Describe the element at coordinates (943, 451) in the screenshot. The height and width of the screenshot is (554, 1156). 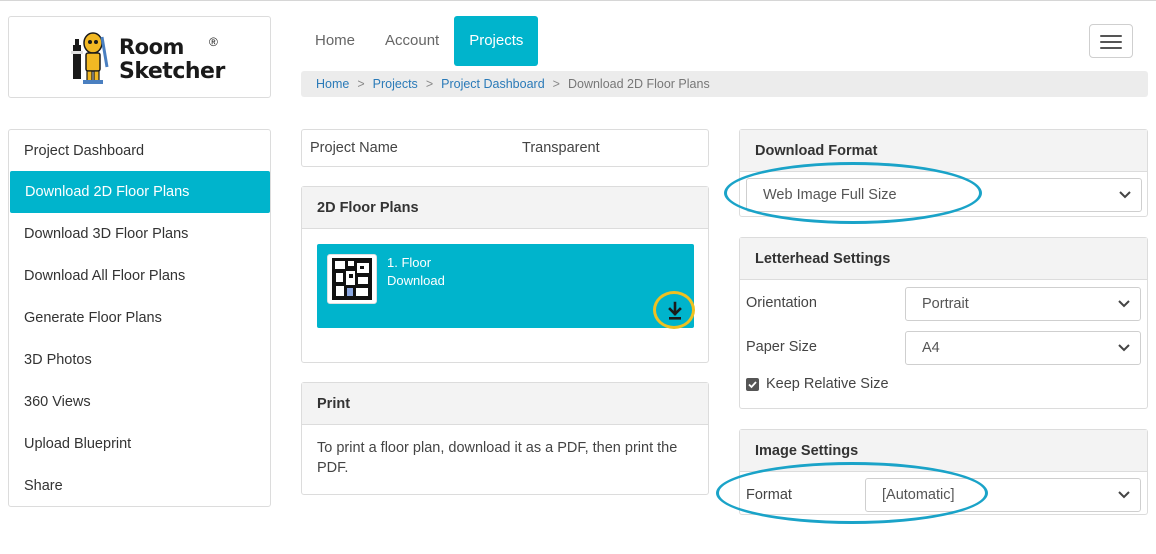
I see `image-settings-title: Image Settings` at that location.